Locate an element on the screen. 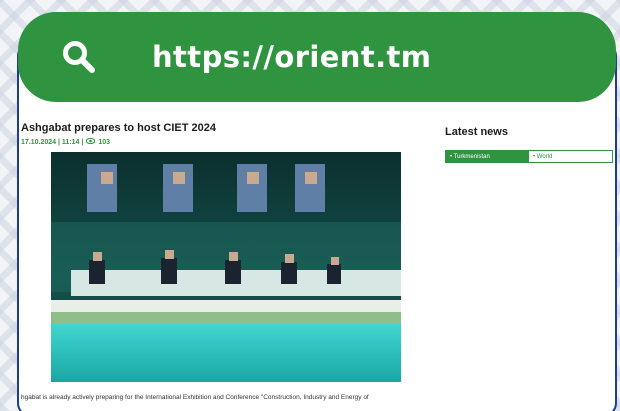 The height and width of the screenshot is (411, 620). tab-turkmenistan: • Turkmenistan is located at coordinates (487, 156).